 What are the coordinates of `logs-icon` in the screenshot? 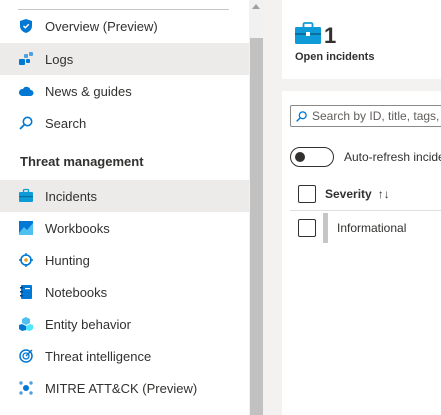 It's located at (26, 59).